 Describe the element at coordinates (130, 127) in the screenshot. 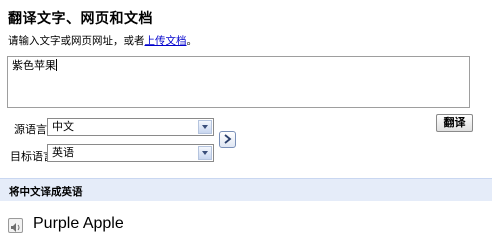

I see `source-language-select: 中文` at that location.